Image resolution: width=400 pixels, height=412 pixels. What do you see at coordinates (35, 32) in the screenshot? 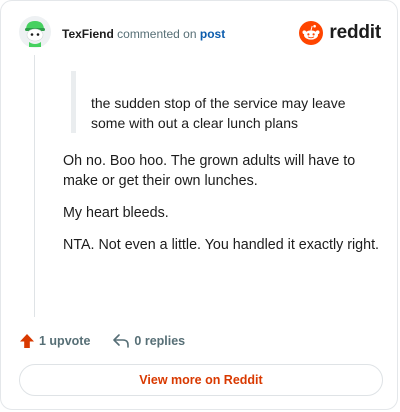
I see `snoo-avatar-icon` at bounding box center [35, 32].